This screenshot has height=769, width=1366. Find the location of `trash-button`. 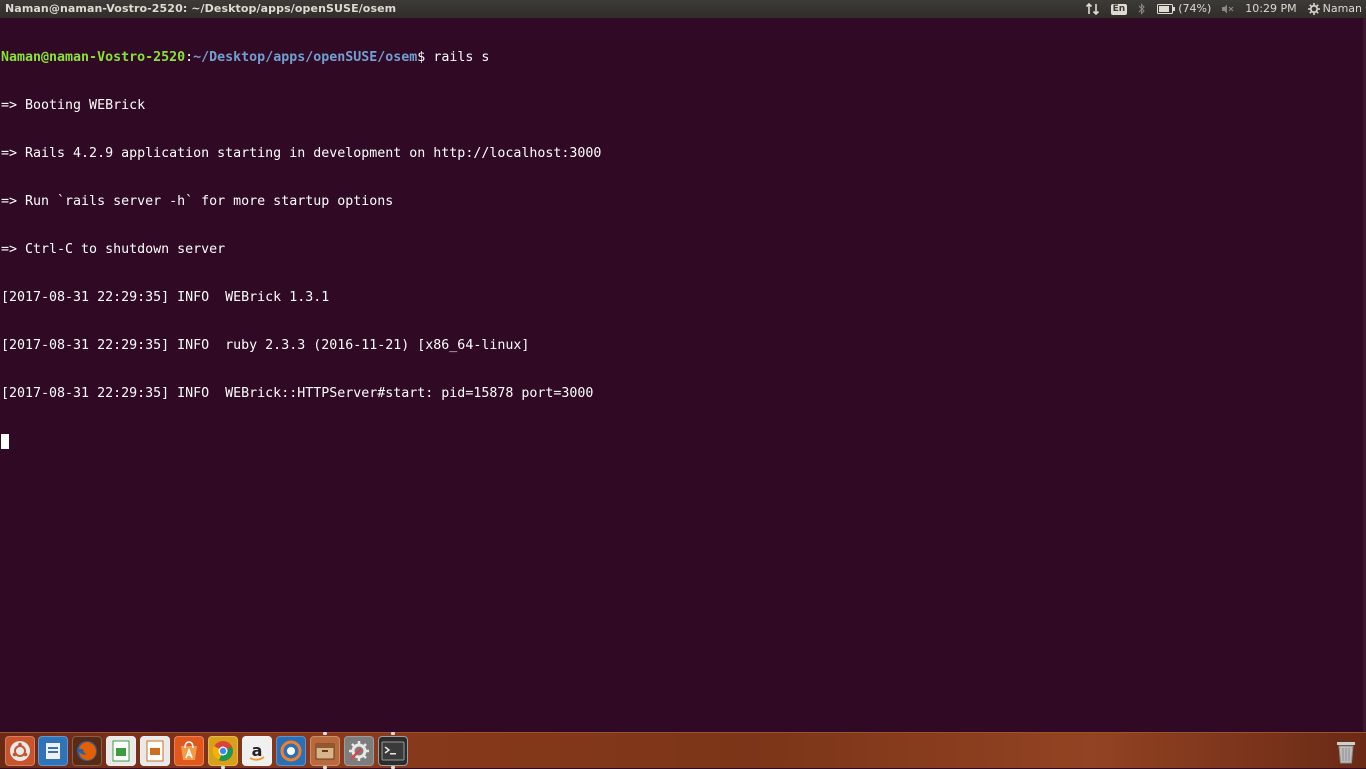

trash-button is located at coordinates (1346, 751).